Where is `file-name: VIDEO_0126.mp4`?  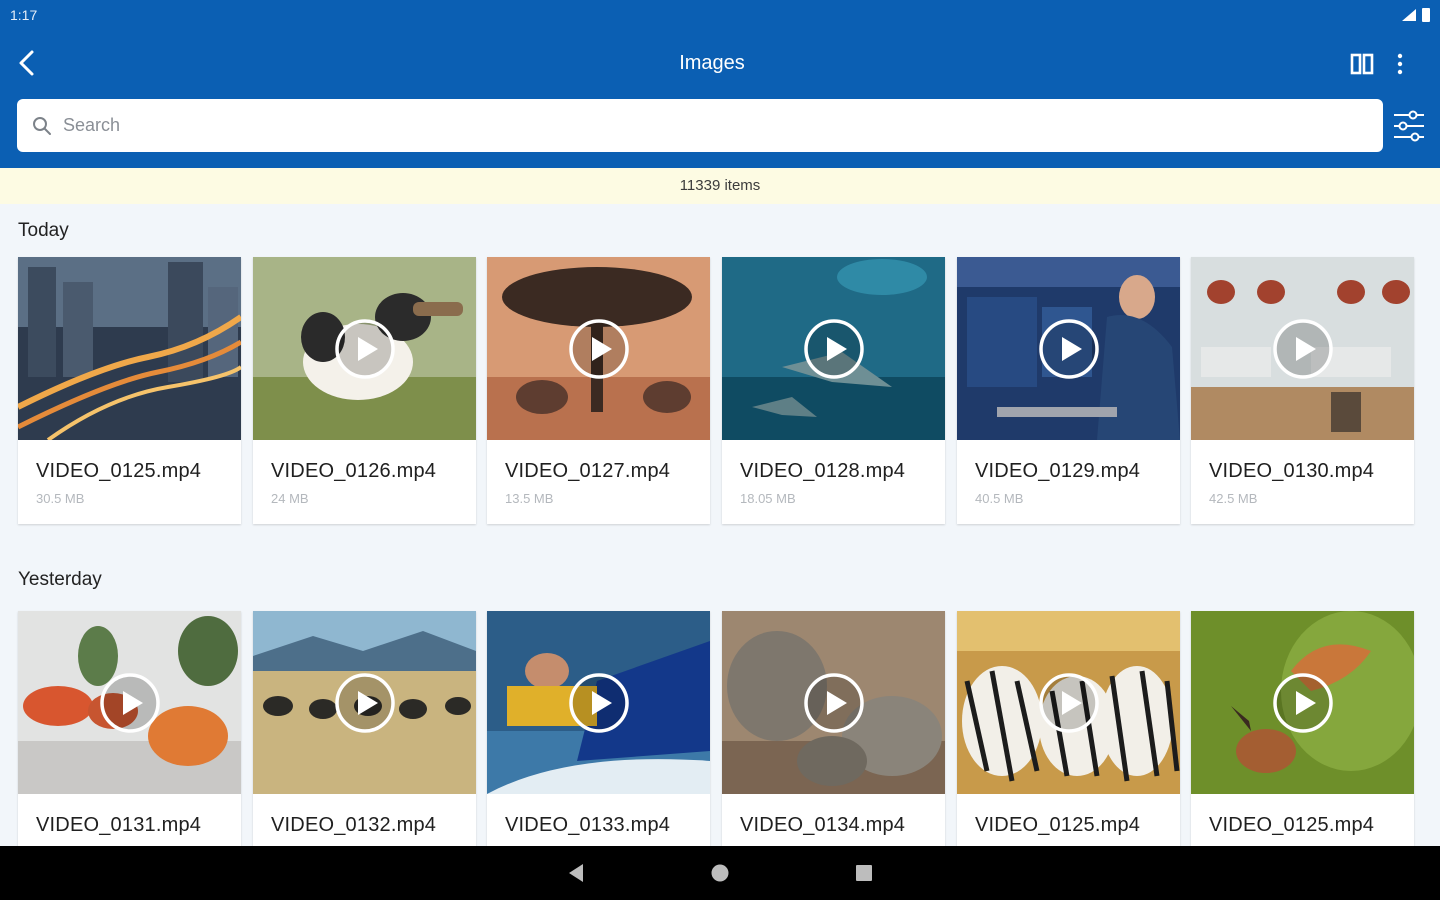
file-name: VIDEO_0126.mp4 is located at coordinates (354, 471).